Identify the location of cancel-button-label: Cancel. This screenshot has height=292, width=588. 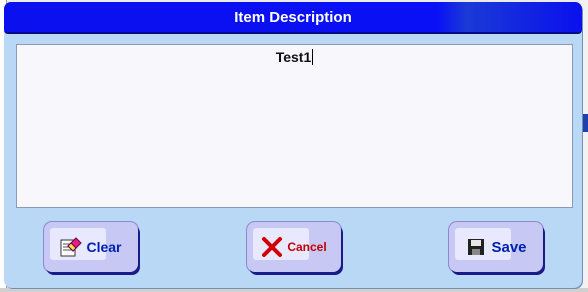
(307, 247).